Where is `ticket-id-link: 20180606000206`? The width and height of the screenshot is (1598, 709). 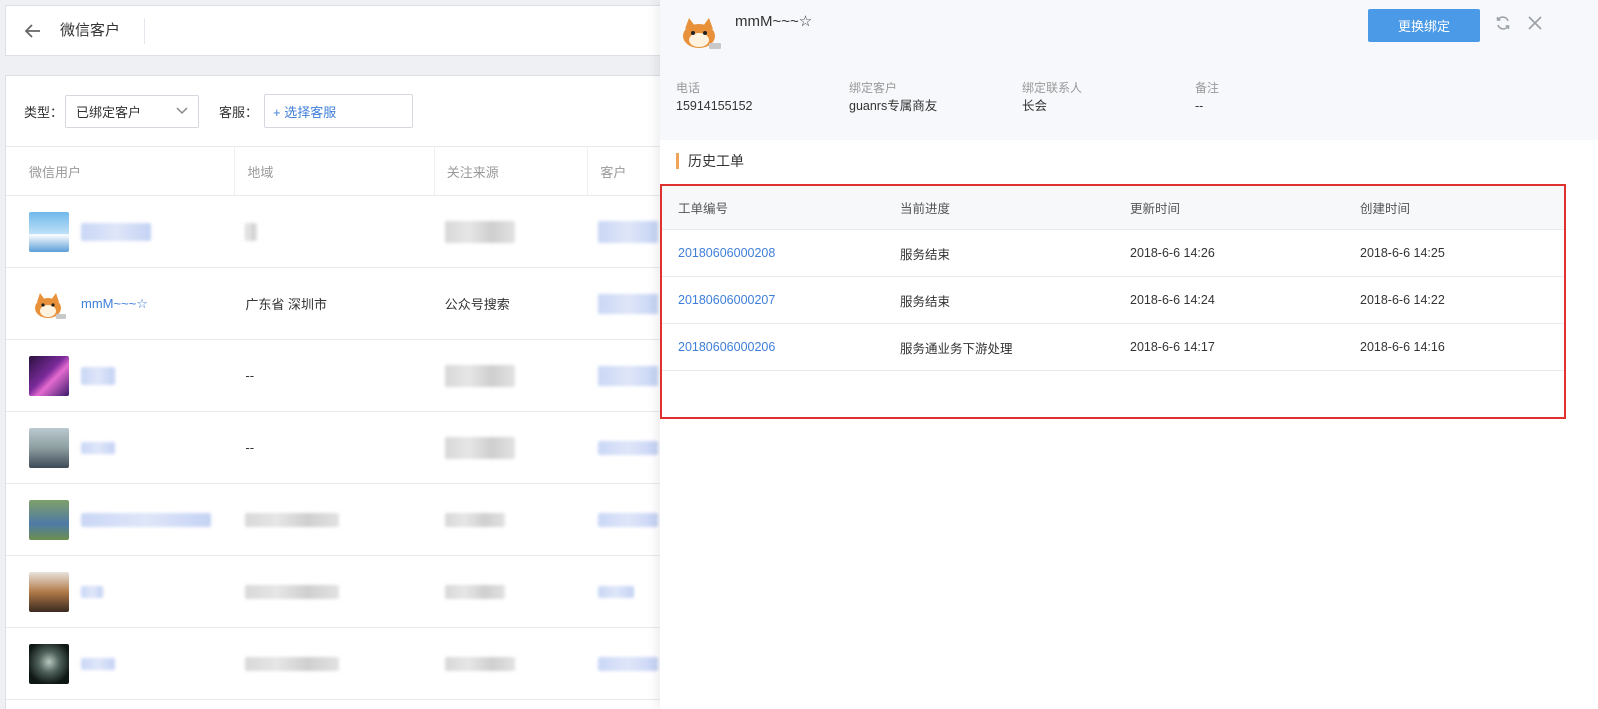
ticket-id-link: 20180606000206 is located at coordinates (726, 347).